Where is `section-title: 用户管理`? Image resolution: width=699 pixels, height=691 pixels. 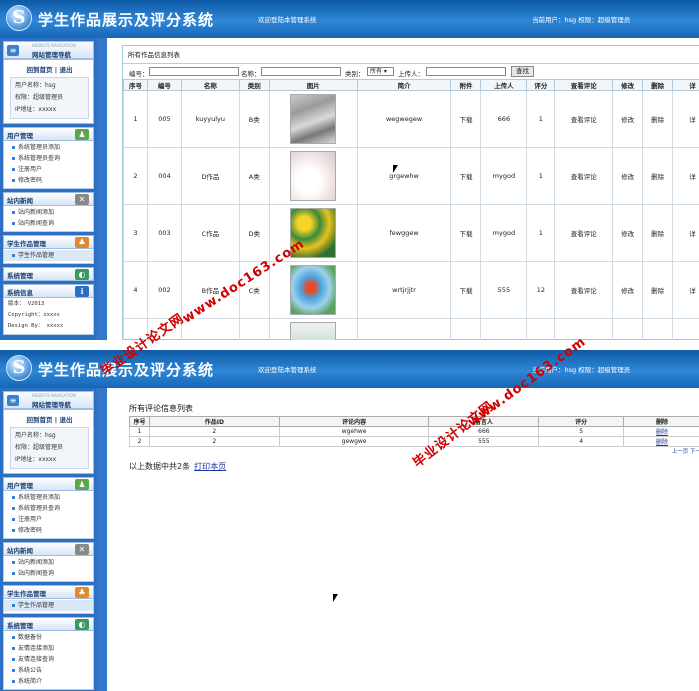 section-title: 用户管理 is located at coordinates (20, 136).